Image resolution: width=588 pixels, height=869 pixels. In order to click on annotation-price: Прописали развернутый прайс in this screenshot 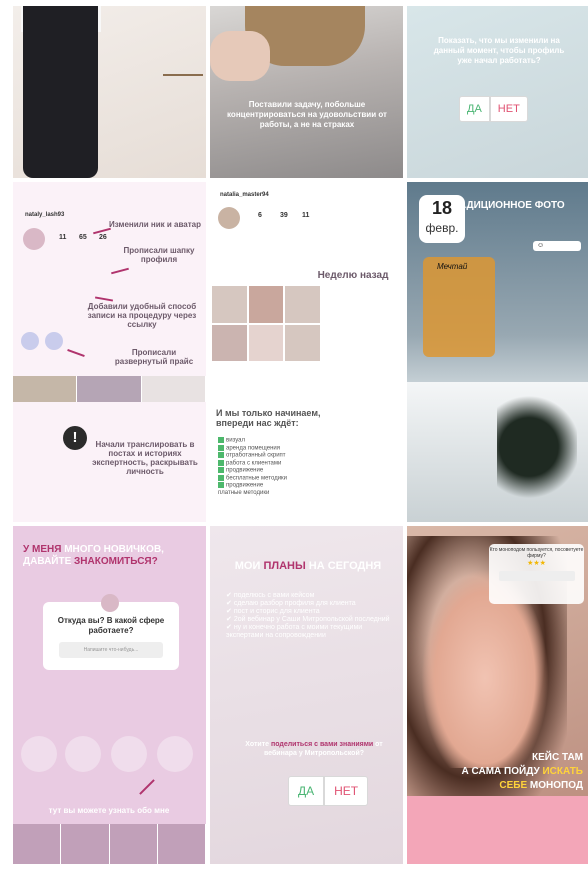, I will do `click(154, 357)`.